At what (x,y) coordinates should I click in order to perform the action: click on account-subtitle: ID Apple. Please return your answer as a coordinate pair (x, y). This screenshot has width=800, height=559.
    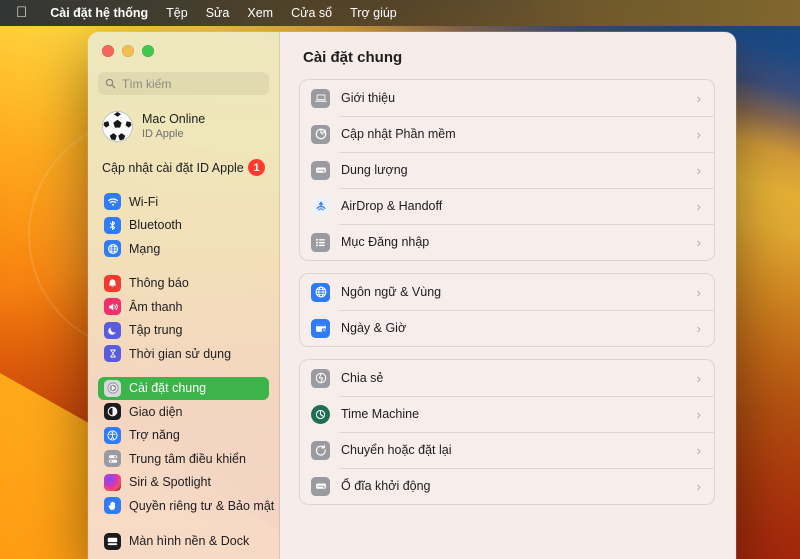
    Looking at the image, I should click on (163, 134).